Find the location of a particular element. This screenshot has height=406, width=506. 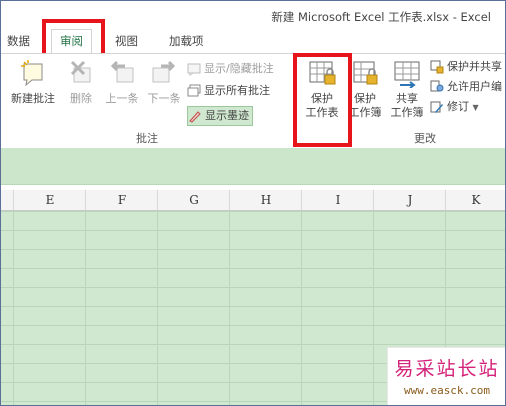

column-headers: E F G H I J K is located at coordinates (253, 200).